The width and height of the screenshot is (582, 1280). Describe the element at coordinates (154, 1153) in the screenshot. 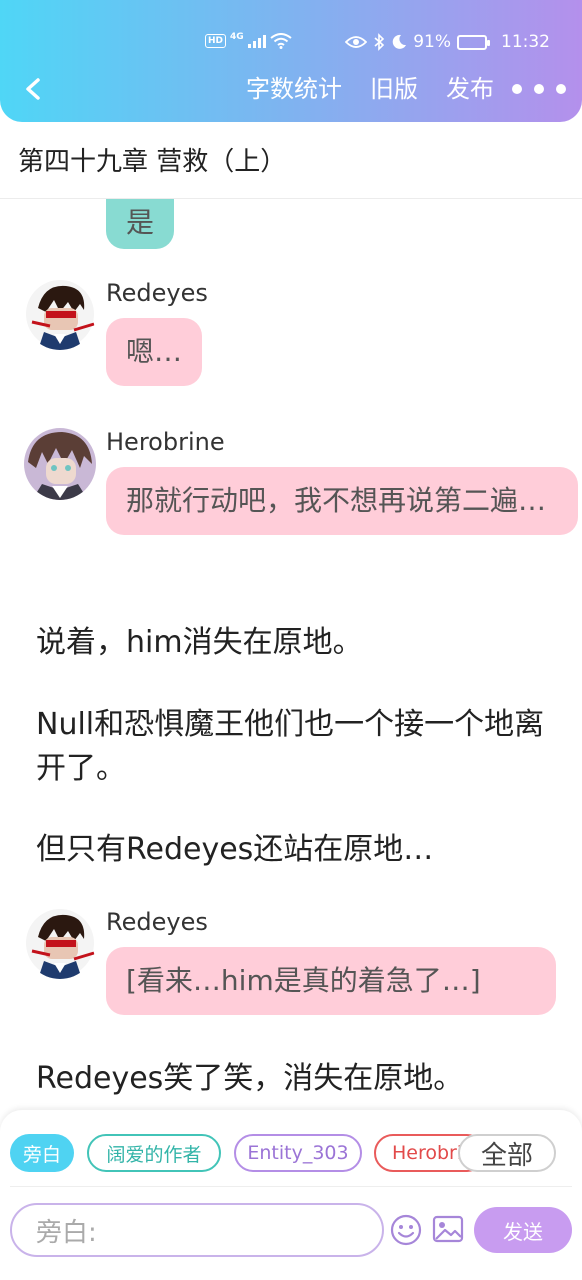

I see `role-chip: 阔爱的作者` at that location.